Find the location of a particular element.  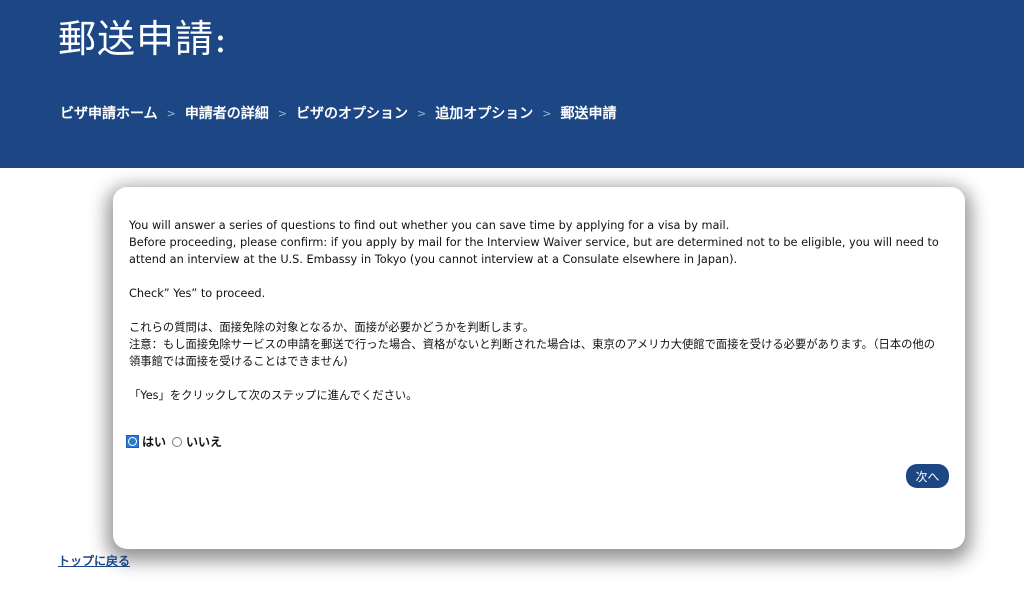

breadcrumb-additional-options: 追加オプション is located at coordinates (484, 113).